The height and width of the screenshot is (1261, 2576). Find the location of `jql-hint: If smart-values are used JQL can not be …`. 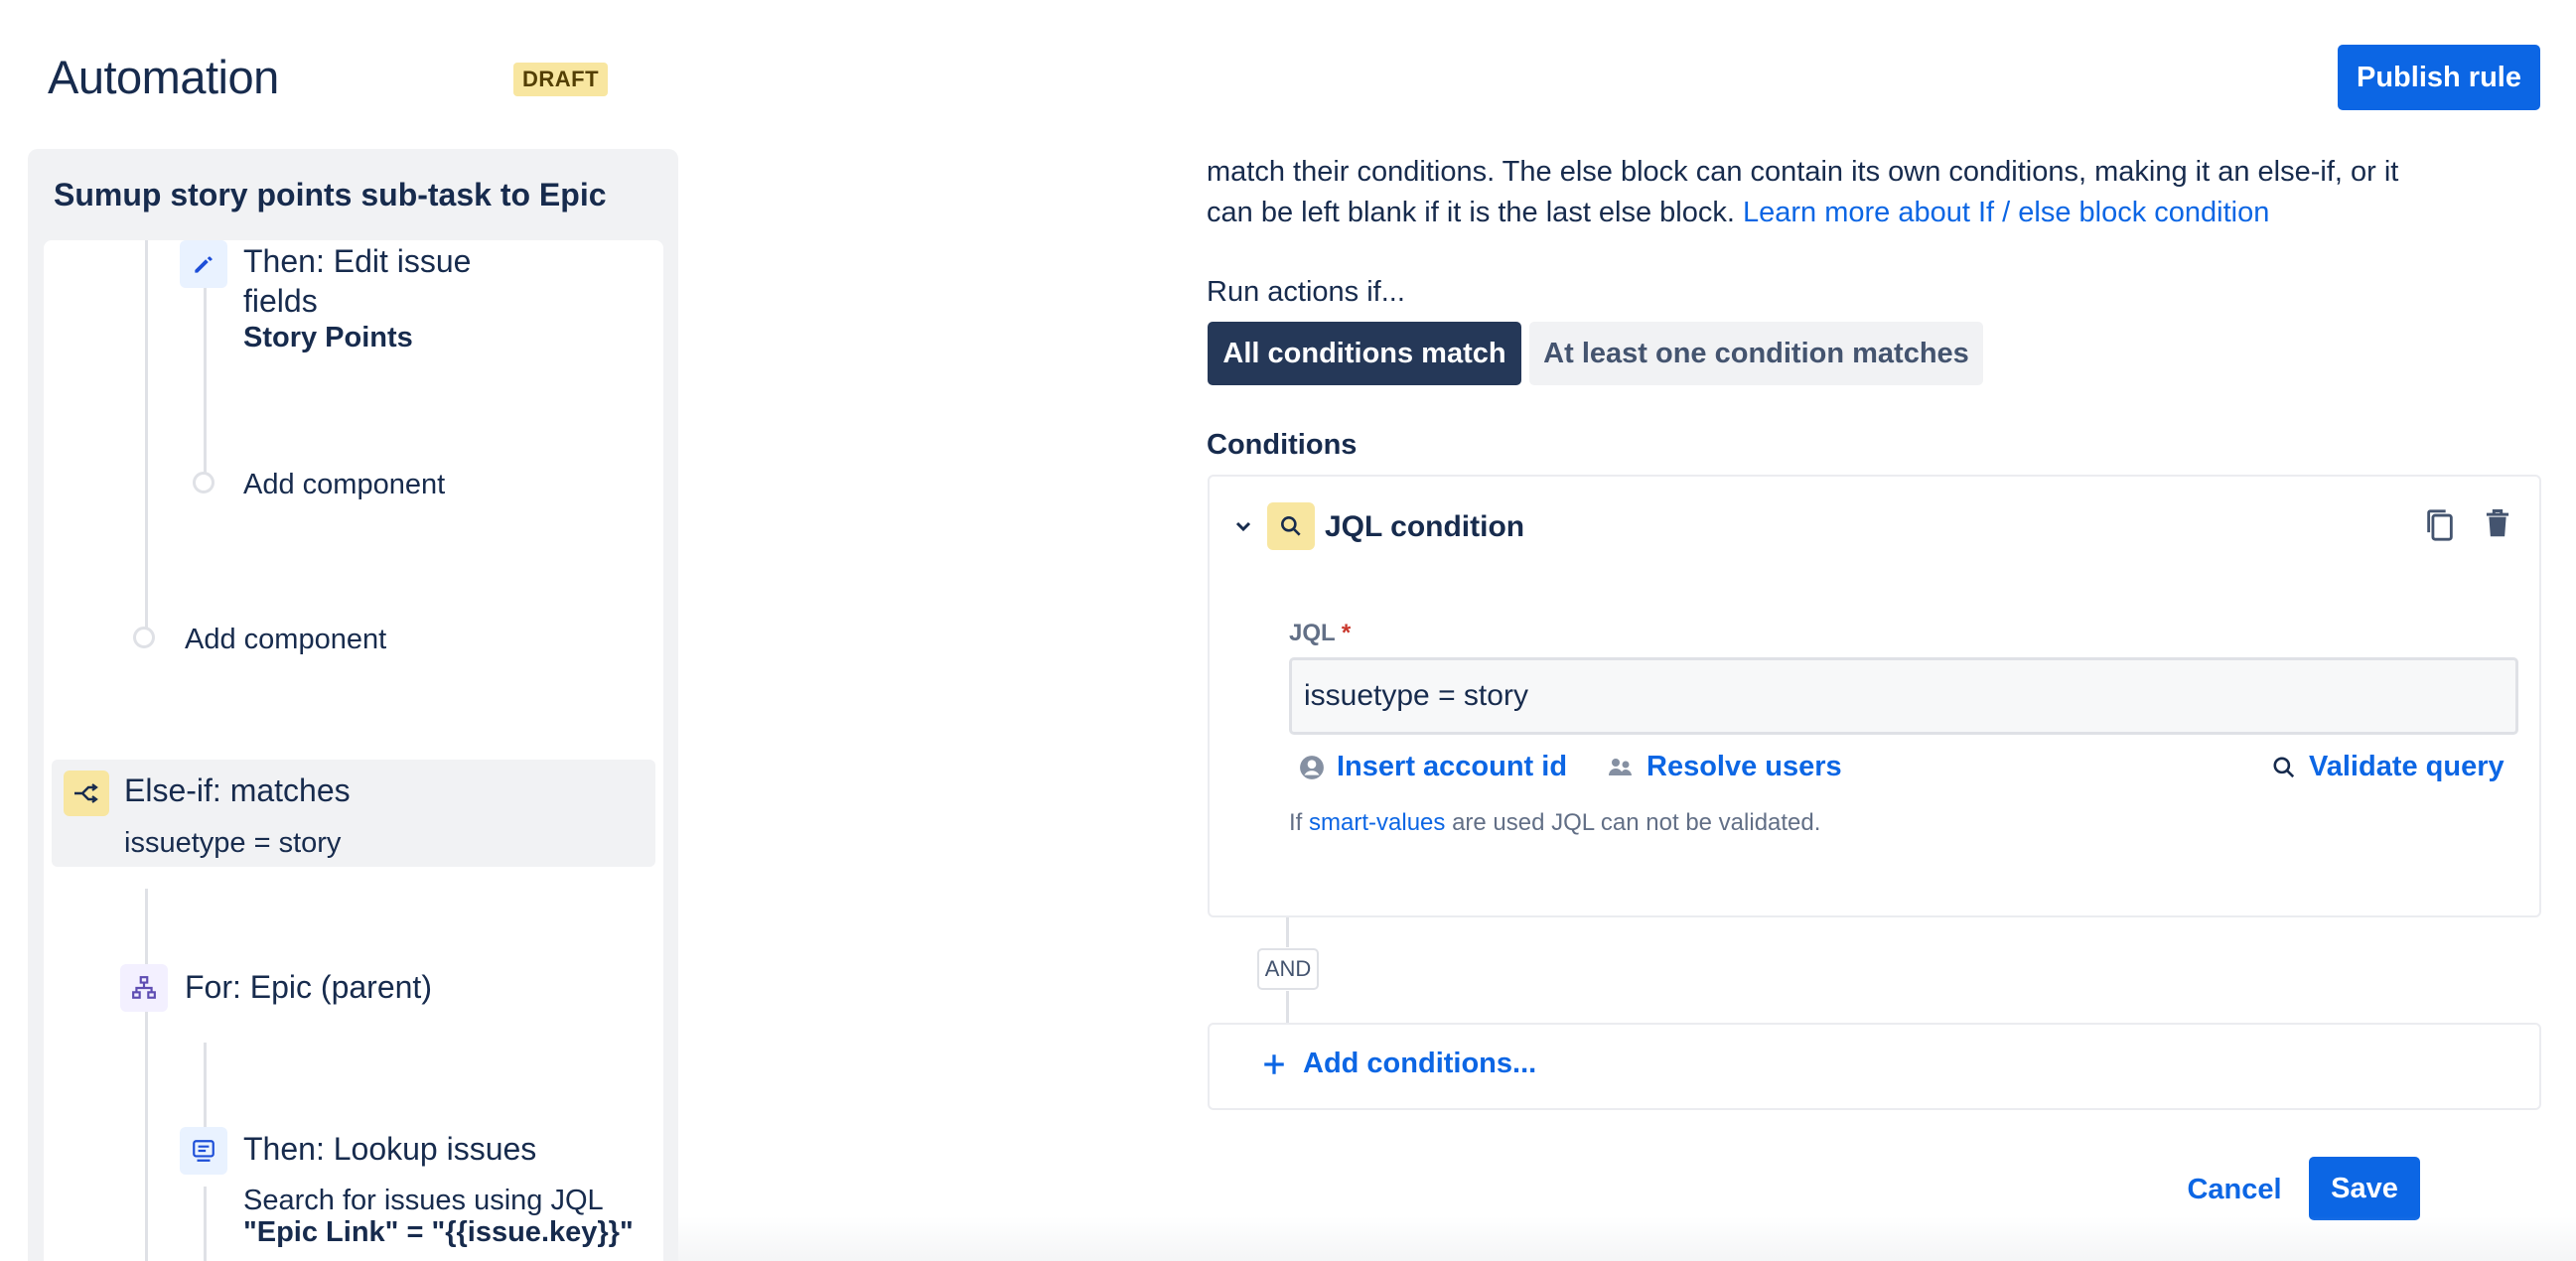

jql-hint: If smart-values are used JQL can not be … is located at coordinates (1554, 823).